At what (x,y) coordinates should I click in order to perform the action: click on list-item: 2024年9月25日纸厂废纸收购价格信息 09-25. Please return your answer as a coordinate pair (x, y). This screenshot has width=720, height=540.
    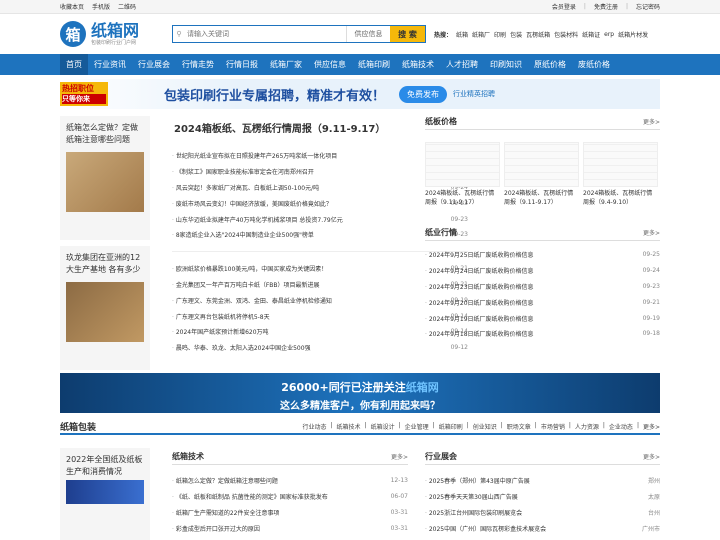
    Looking at the image, I should click on (542, 255).